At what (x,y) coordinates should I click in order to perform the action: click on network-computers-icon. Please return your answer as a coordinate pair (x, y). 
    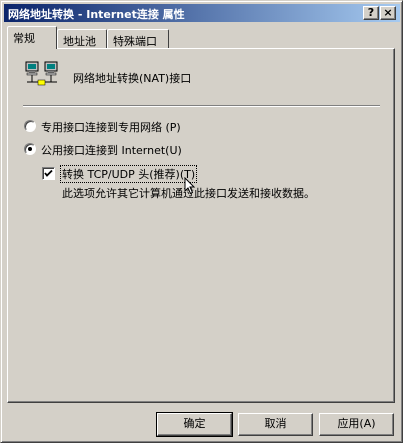
    Looking at the image, I should click on (42, 74).